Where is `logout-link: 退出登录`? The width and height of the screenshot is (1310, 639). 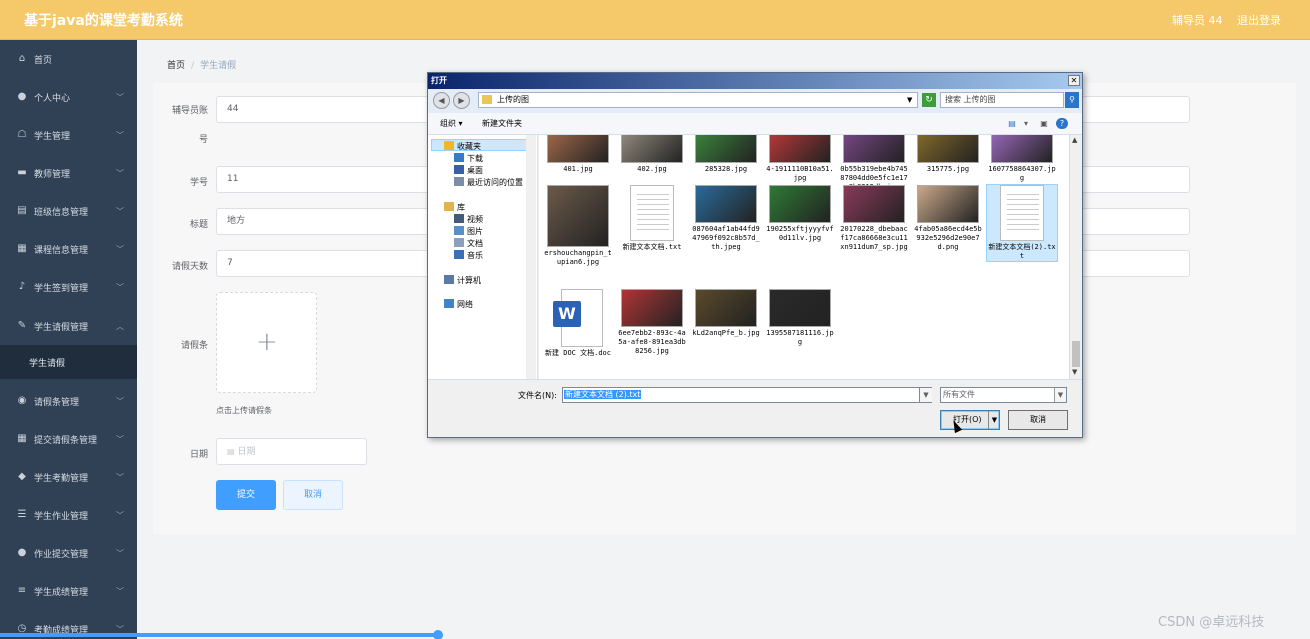 logout-link: 退出登录 is located at coordinates (1259, 20).